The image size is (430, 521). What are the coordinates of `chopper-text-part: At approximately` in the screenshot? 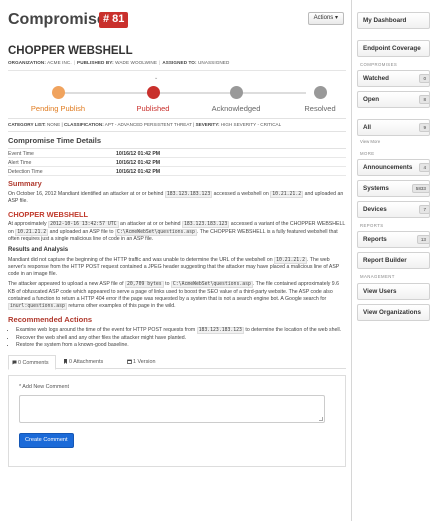 It's located at (27, 224).